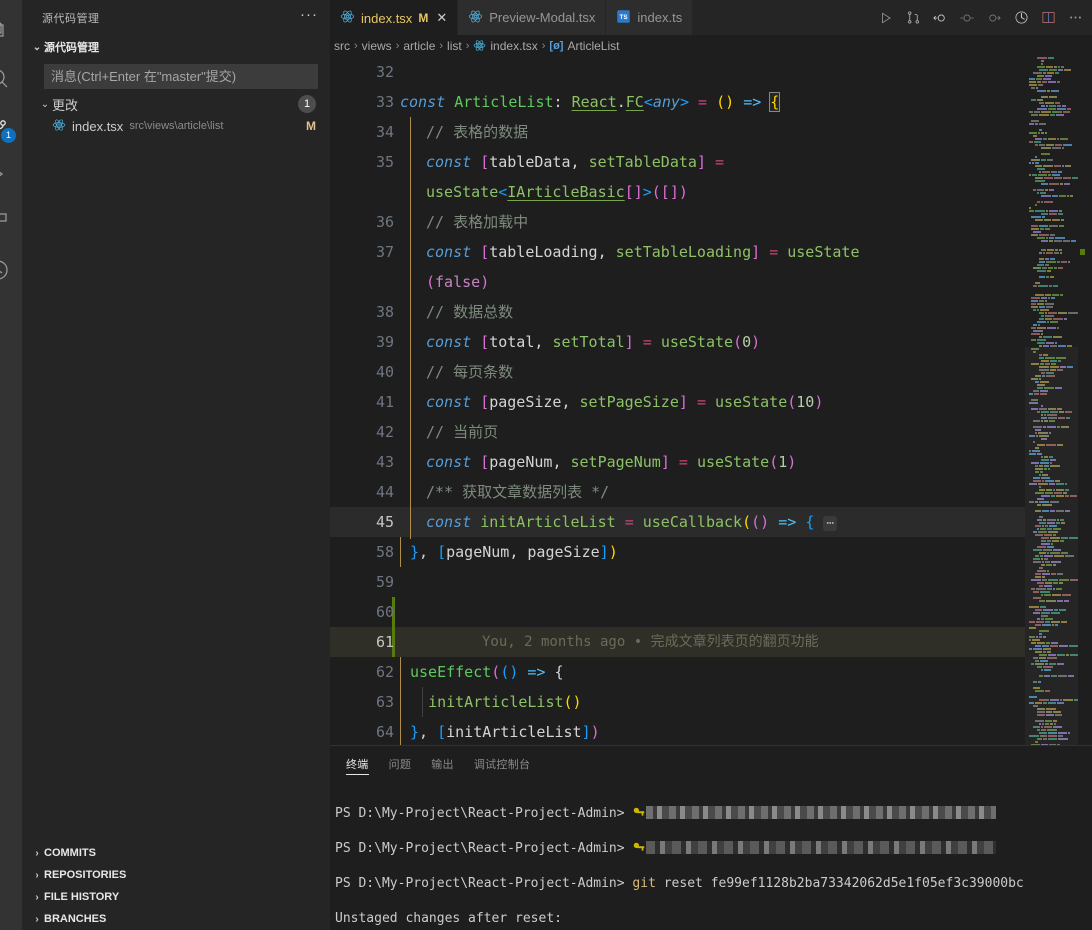  What do you see at coordinates (1048, 18) in the screenshot?
I see `split-editor-icon` at bounding box center [1048, 18].